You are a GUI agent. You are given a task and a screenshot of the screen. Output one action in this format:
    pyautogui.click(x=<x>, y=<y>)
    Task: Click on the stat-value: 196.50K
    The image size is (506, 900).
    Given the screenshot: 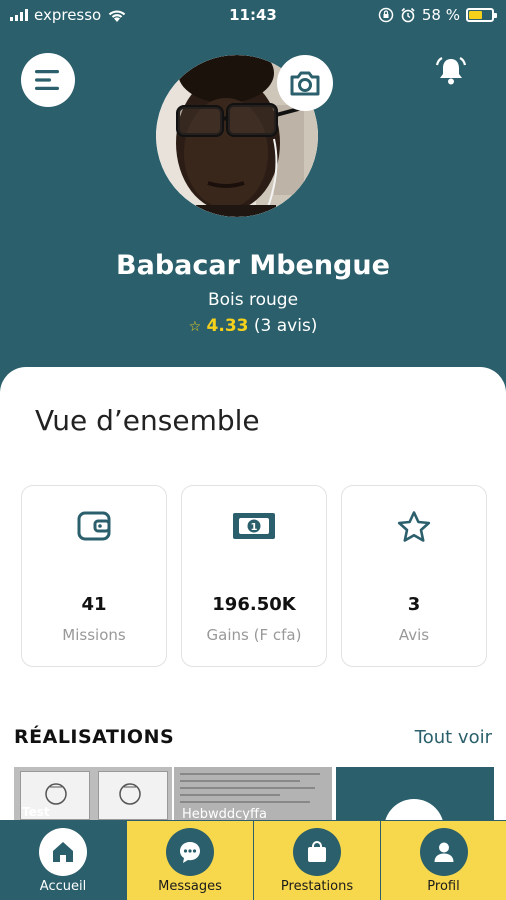 What is the action you would take?
    pyautogui.click(x=254, y=604)
    